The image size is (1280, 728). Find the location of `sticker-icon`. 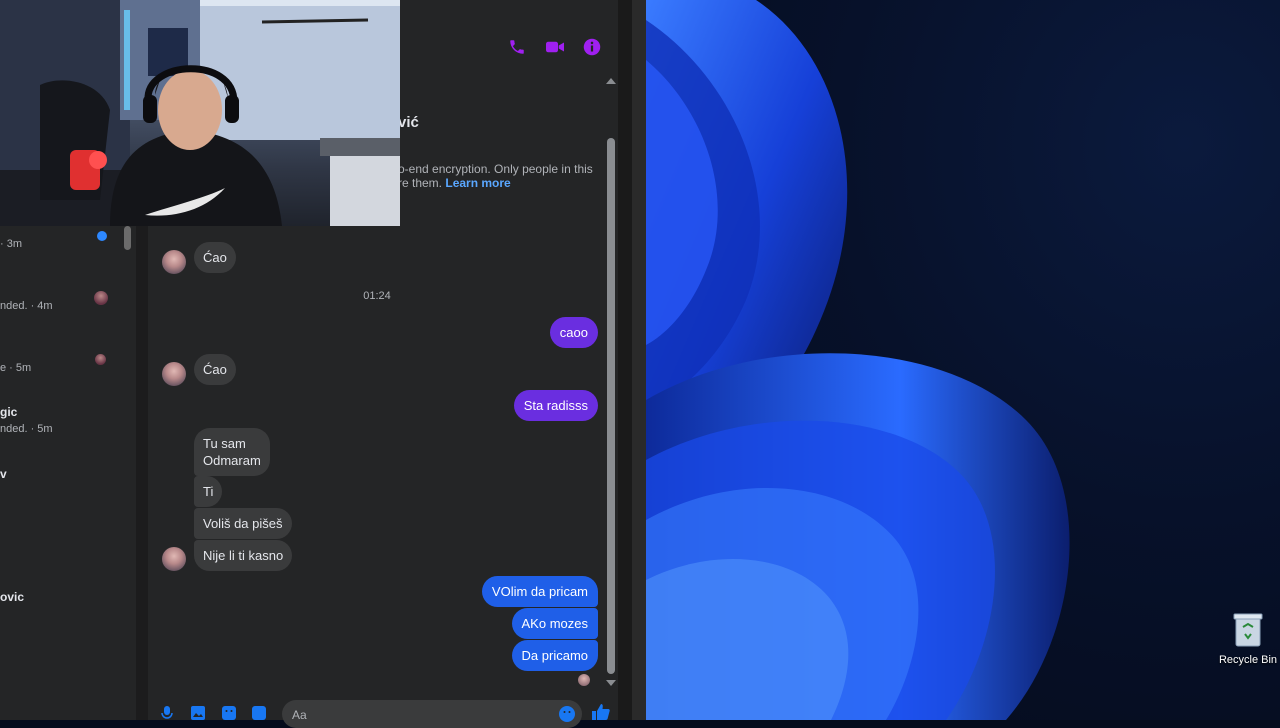

sticker-icon is located at coordinates (229, 713).